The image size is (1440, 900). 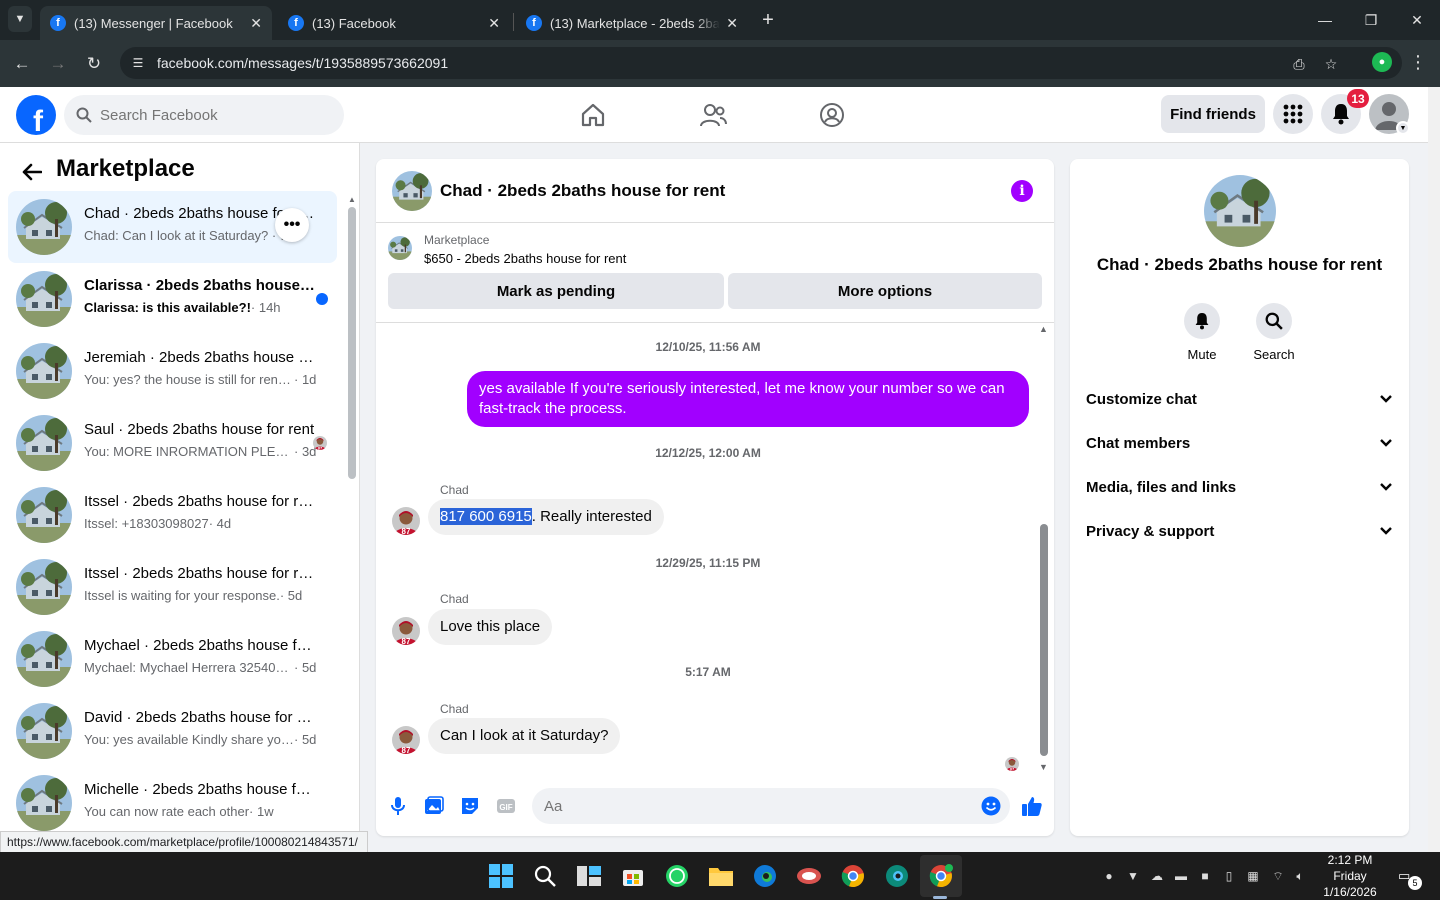 What do you see at coordinates (302, 63) in the screenshot?
I see `url-text: facebook.com/messages/t/1935889573662091` at bounding box center [302, 63].